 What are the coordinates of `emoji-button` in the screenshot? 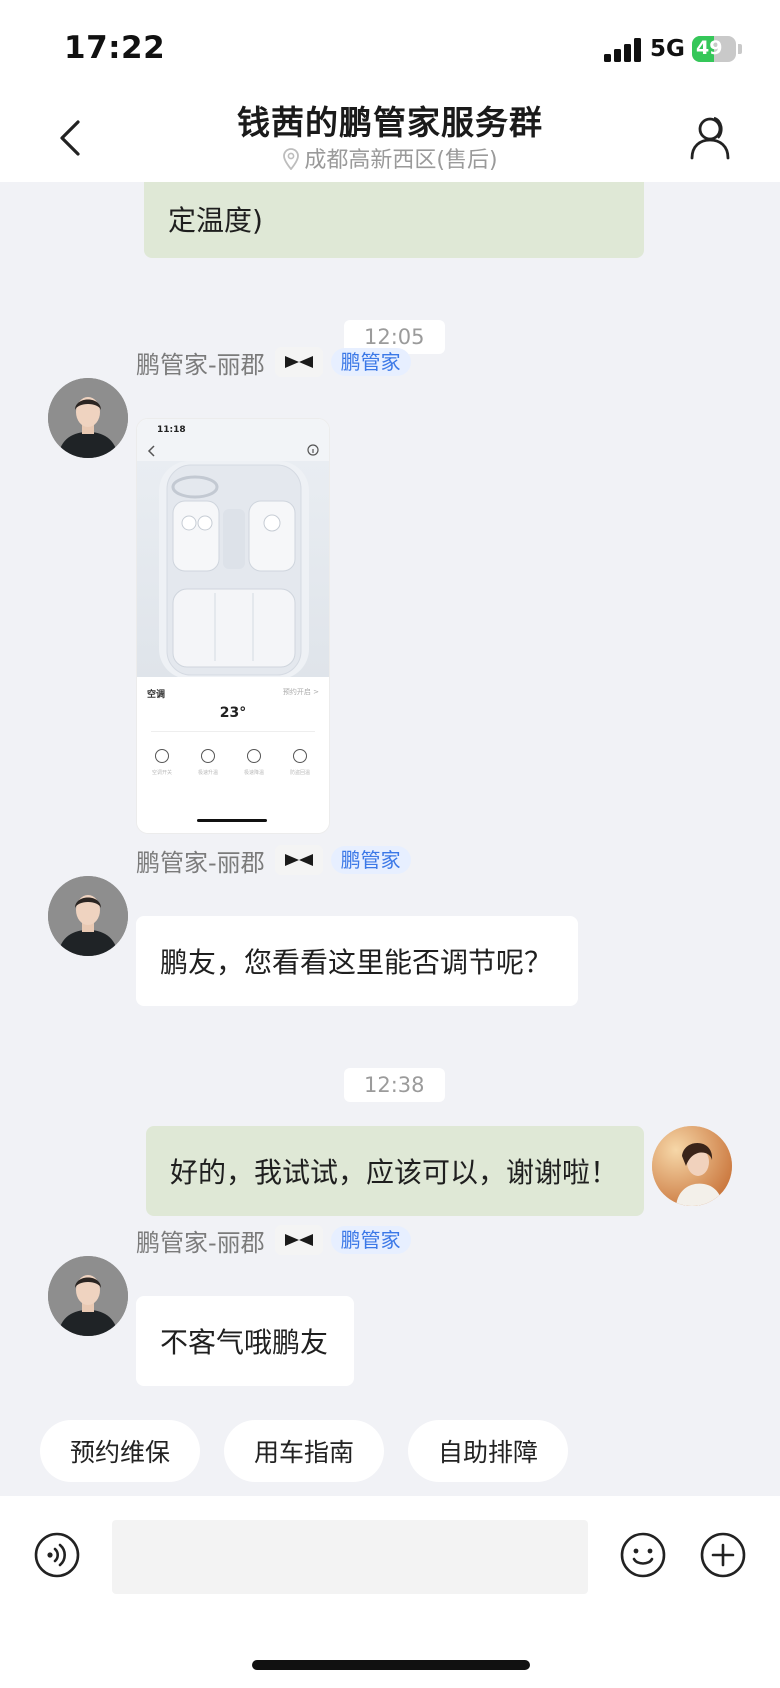 It's located at (643, 1555).